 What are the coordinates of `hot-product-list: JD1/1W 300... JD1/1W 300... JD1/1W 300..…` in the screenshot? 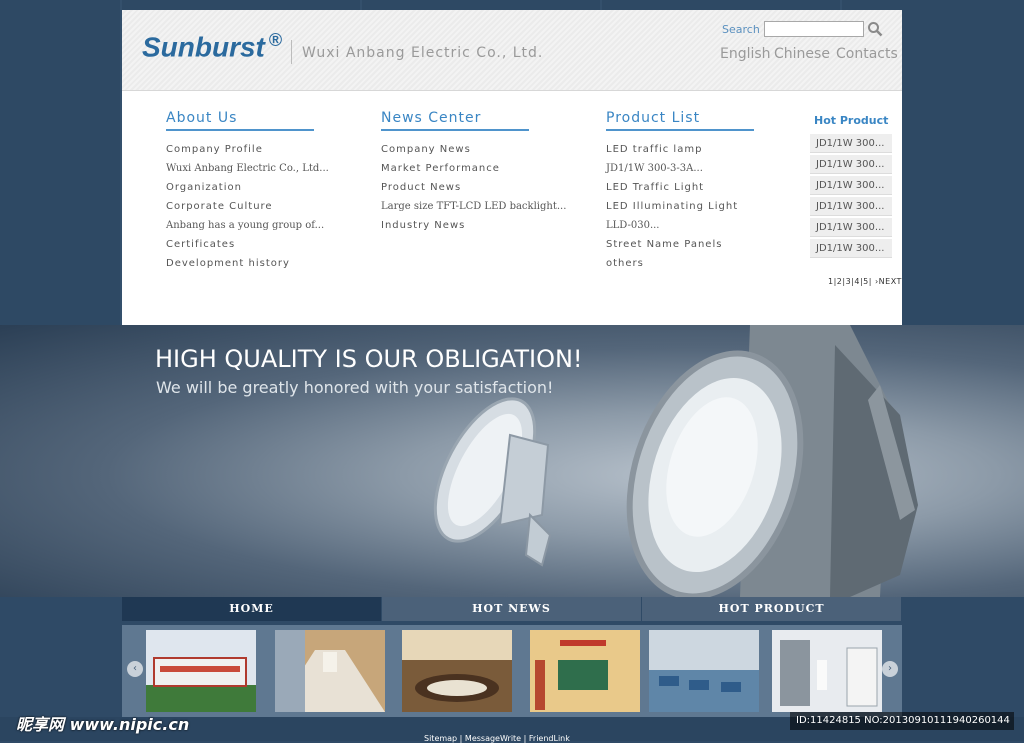 It's located at (851, 197).